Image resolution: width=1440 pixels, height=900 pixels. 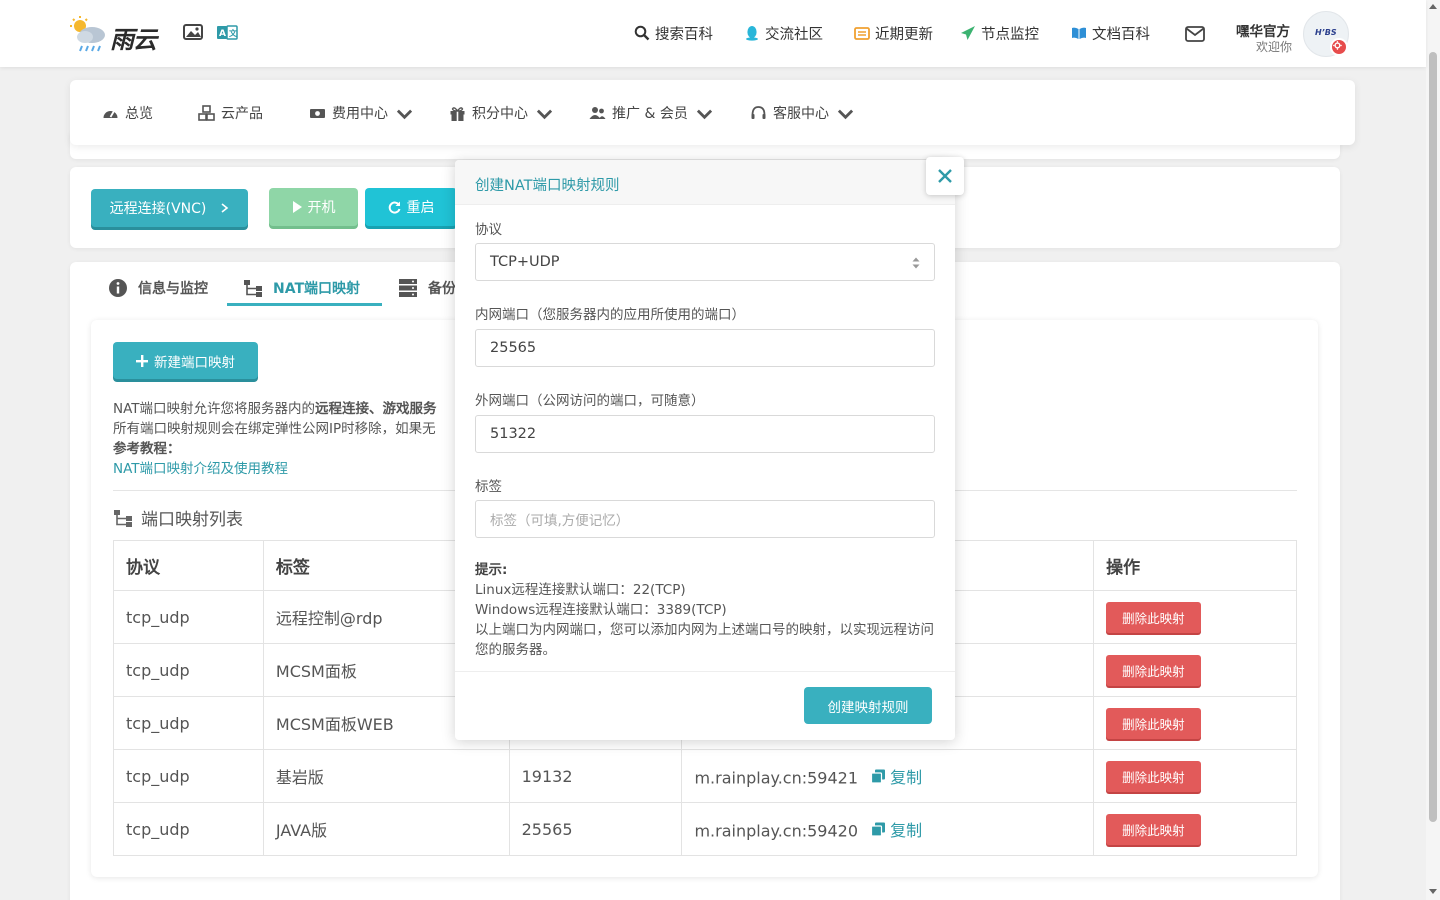 I want to click on search-icon, so click(x=642, y=33).